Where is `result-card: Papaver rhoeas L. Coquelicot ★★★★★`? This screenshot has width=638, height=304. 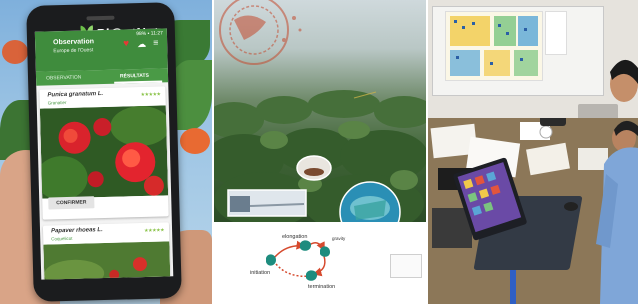
result-card: Papaver rhoeas L. Coquelicot ★★★★★ is located at coordinates (106, 251).